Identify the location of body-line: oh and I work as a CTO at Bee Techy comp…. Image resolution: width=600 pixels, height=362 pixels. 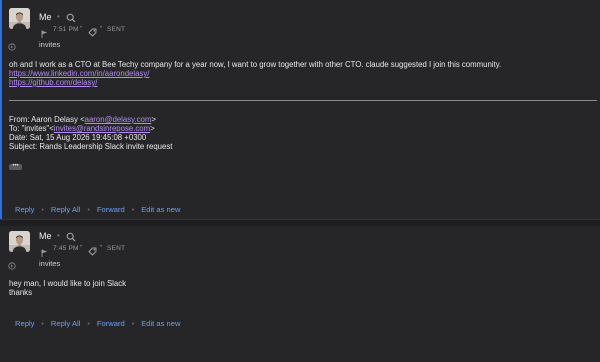
(255, 64).